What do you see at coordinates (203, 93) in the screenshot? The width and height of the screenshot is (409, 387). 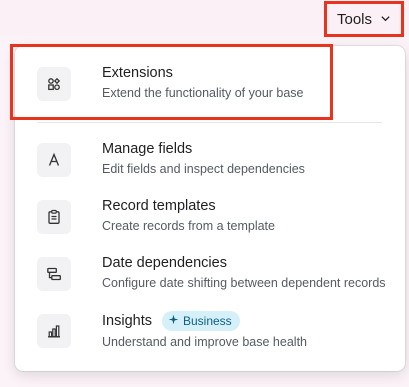 I see `menu-item-description: Extend the functionality of your base` at bounding box center [203, 93].